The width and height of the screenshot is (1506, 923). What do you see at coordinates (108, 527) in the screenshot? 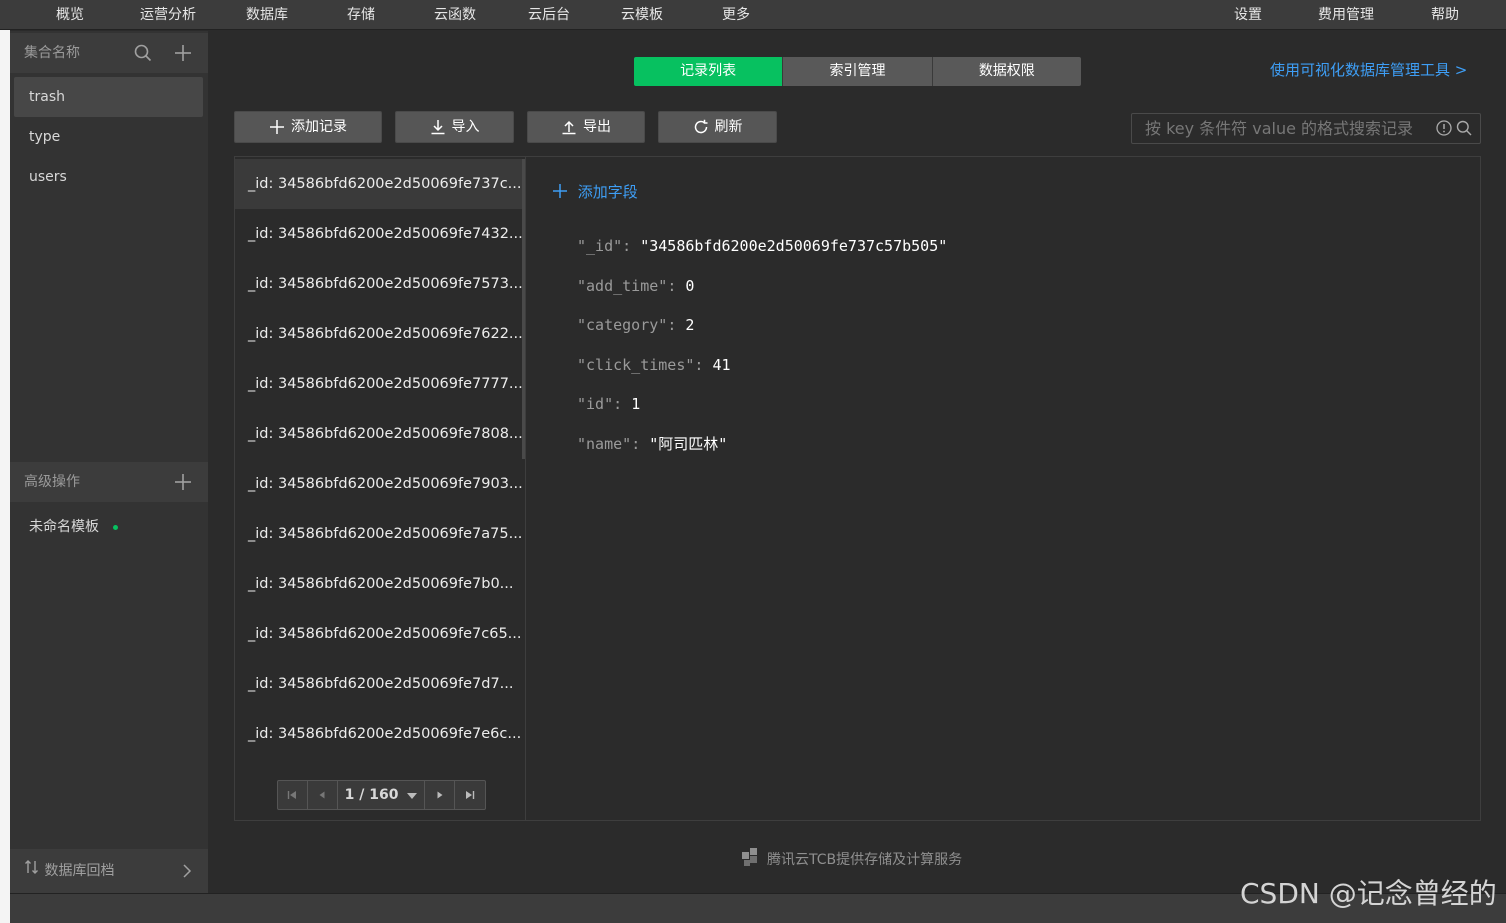
I see `template-item: 未命名模板` at bounding box center [108, 527].